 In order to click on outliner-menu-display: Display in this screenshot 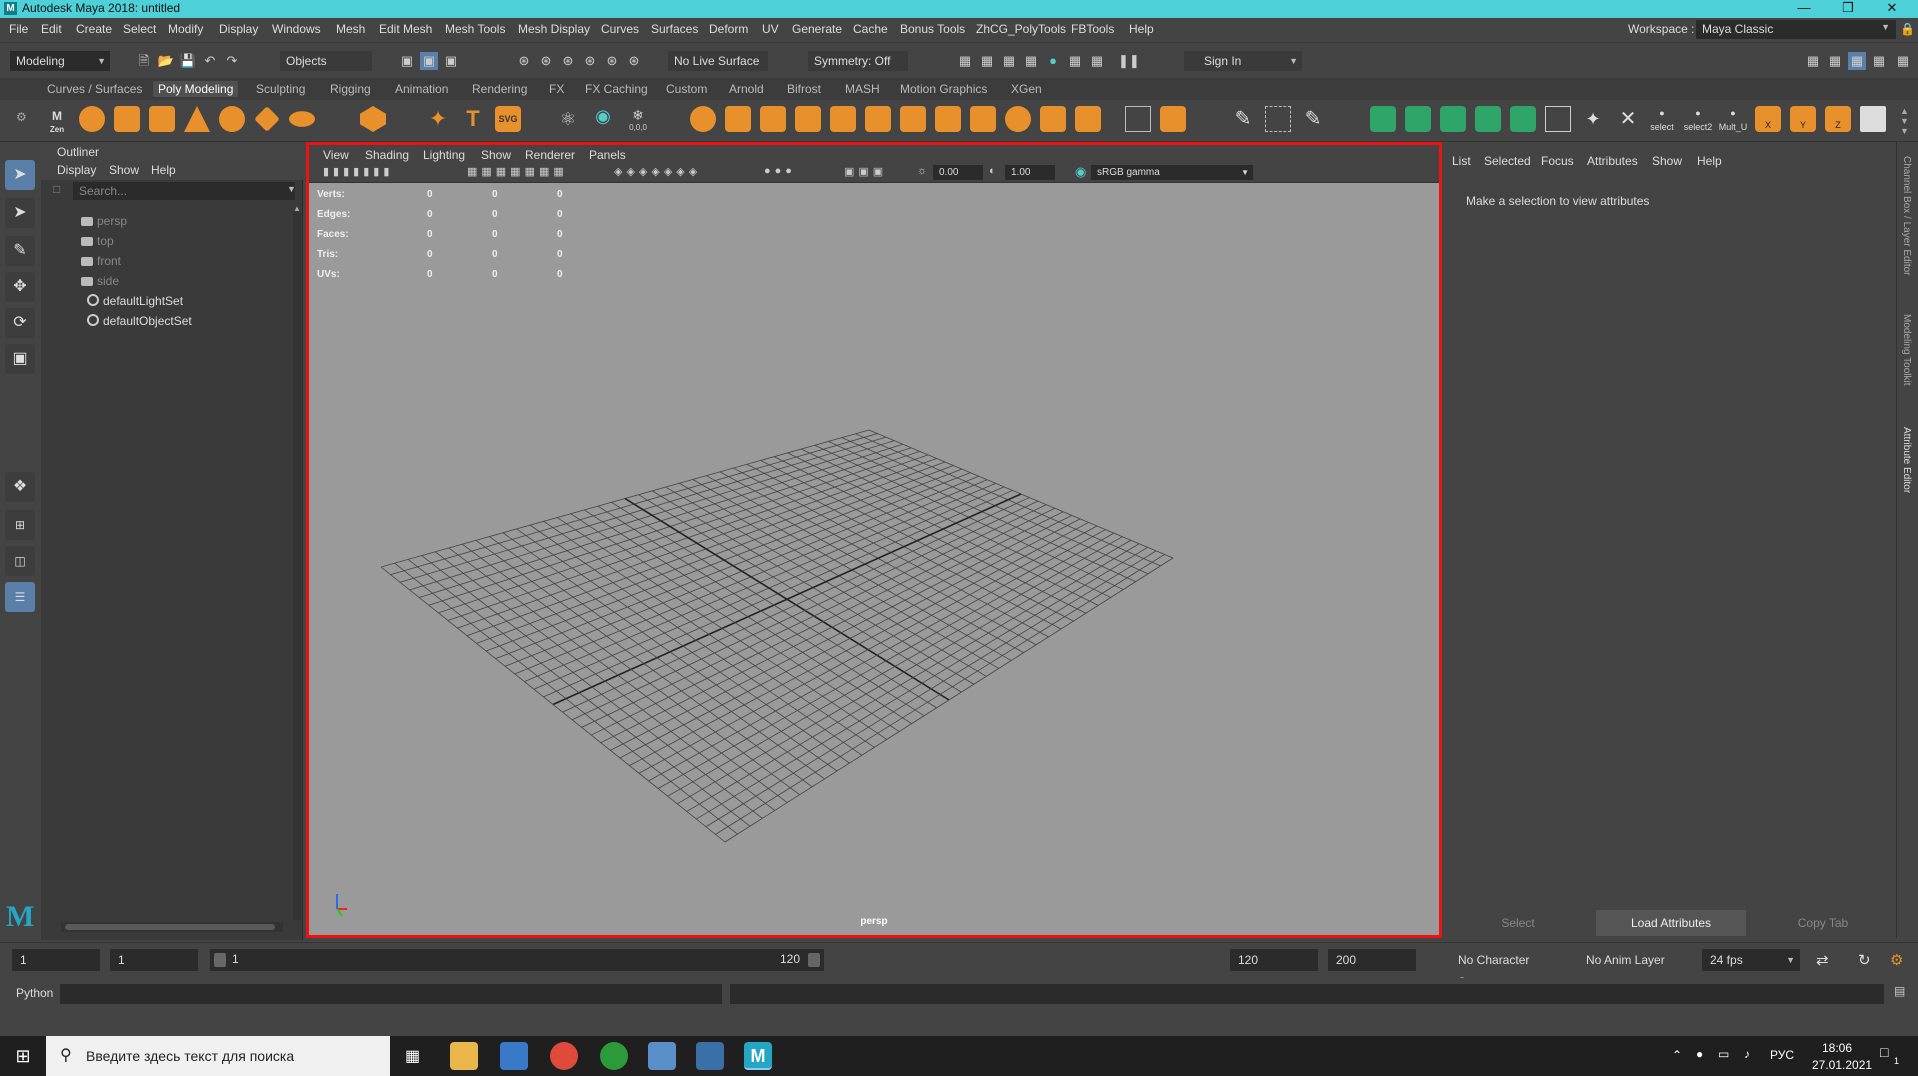, I will do `click(76, 170)`.